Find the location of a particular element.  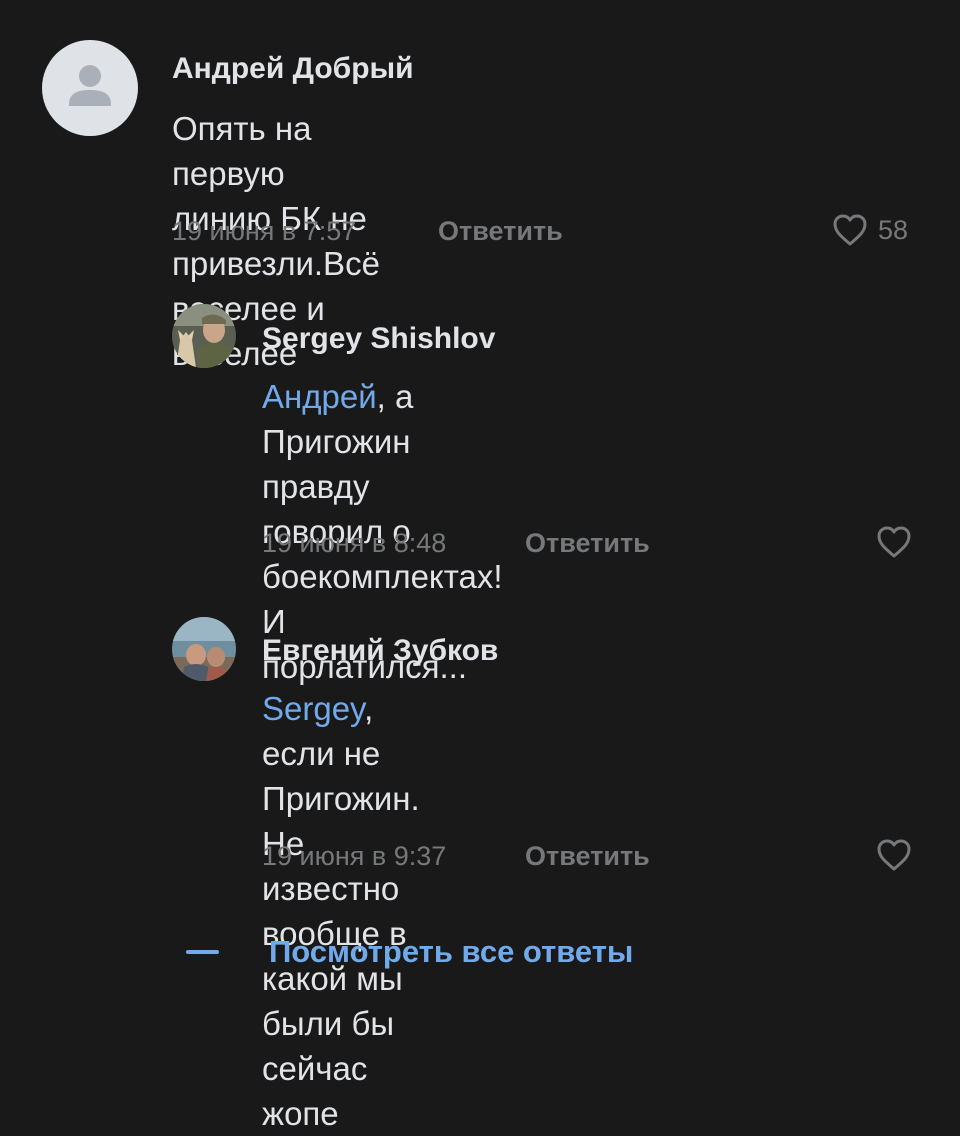

comment-author: Sergey Shishlov is located at coordinates (378, 339).